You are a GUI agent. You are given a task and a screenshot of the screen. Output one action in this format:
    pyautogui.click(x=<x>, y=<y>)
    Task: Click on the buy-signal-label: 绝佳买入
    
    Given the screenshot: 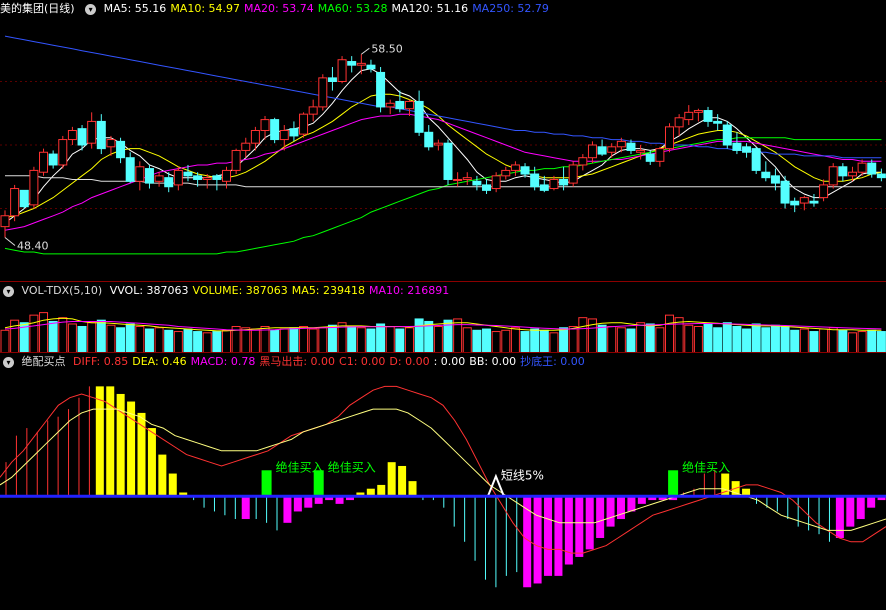 What is the action you would take?
    pyautogui.click(x=706, y=466)
    